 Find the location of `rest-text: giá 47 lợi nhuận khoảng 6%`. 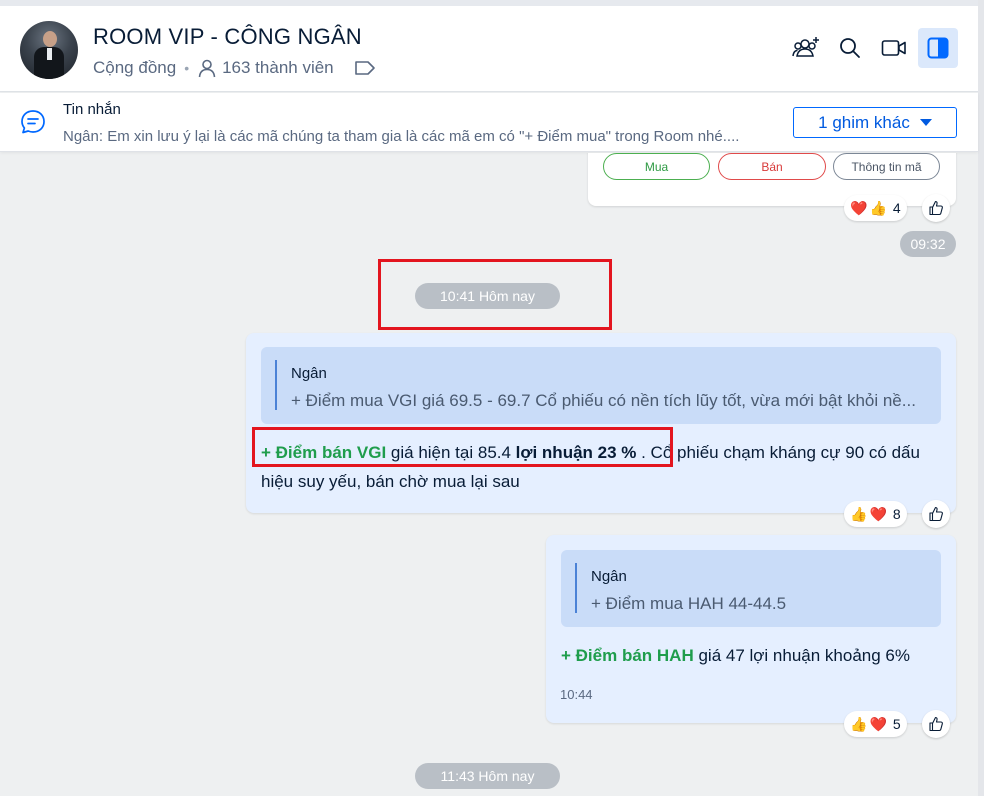

rest-text: giá 47 lợi nhuận khoảng 6% is located at coordinates (801, 655).